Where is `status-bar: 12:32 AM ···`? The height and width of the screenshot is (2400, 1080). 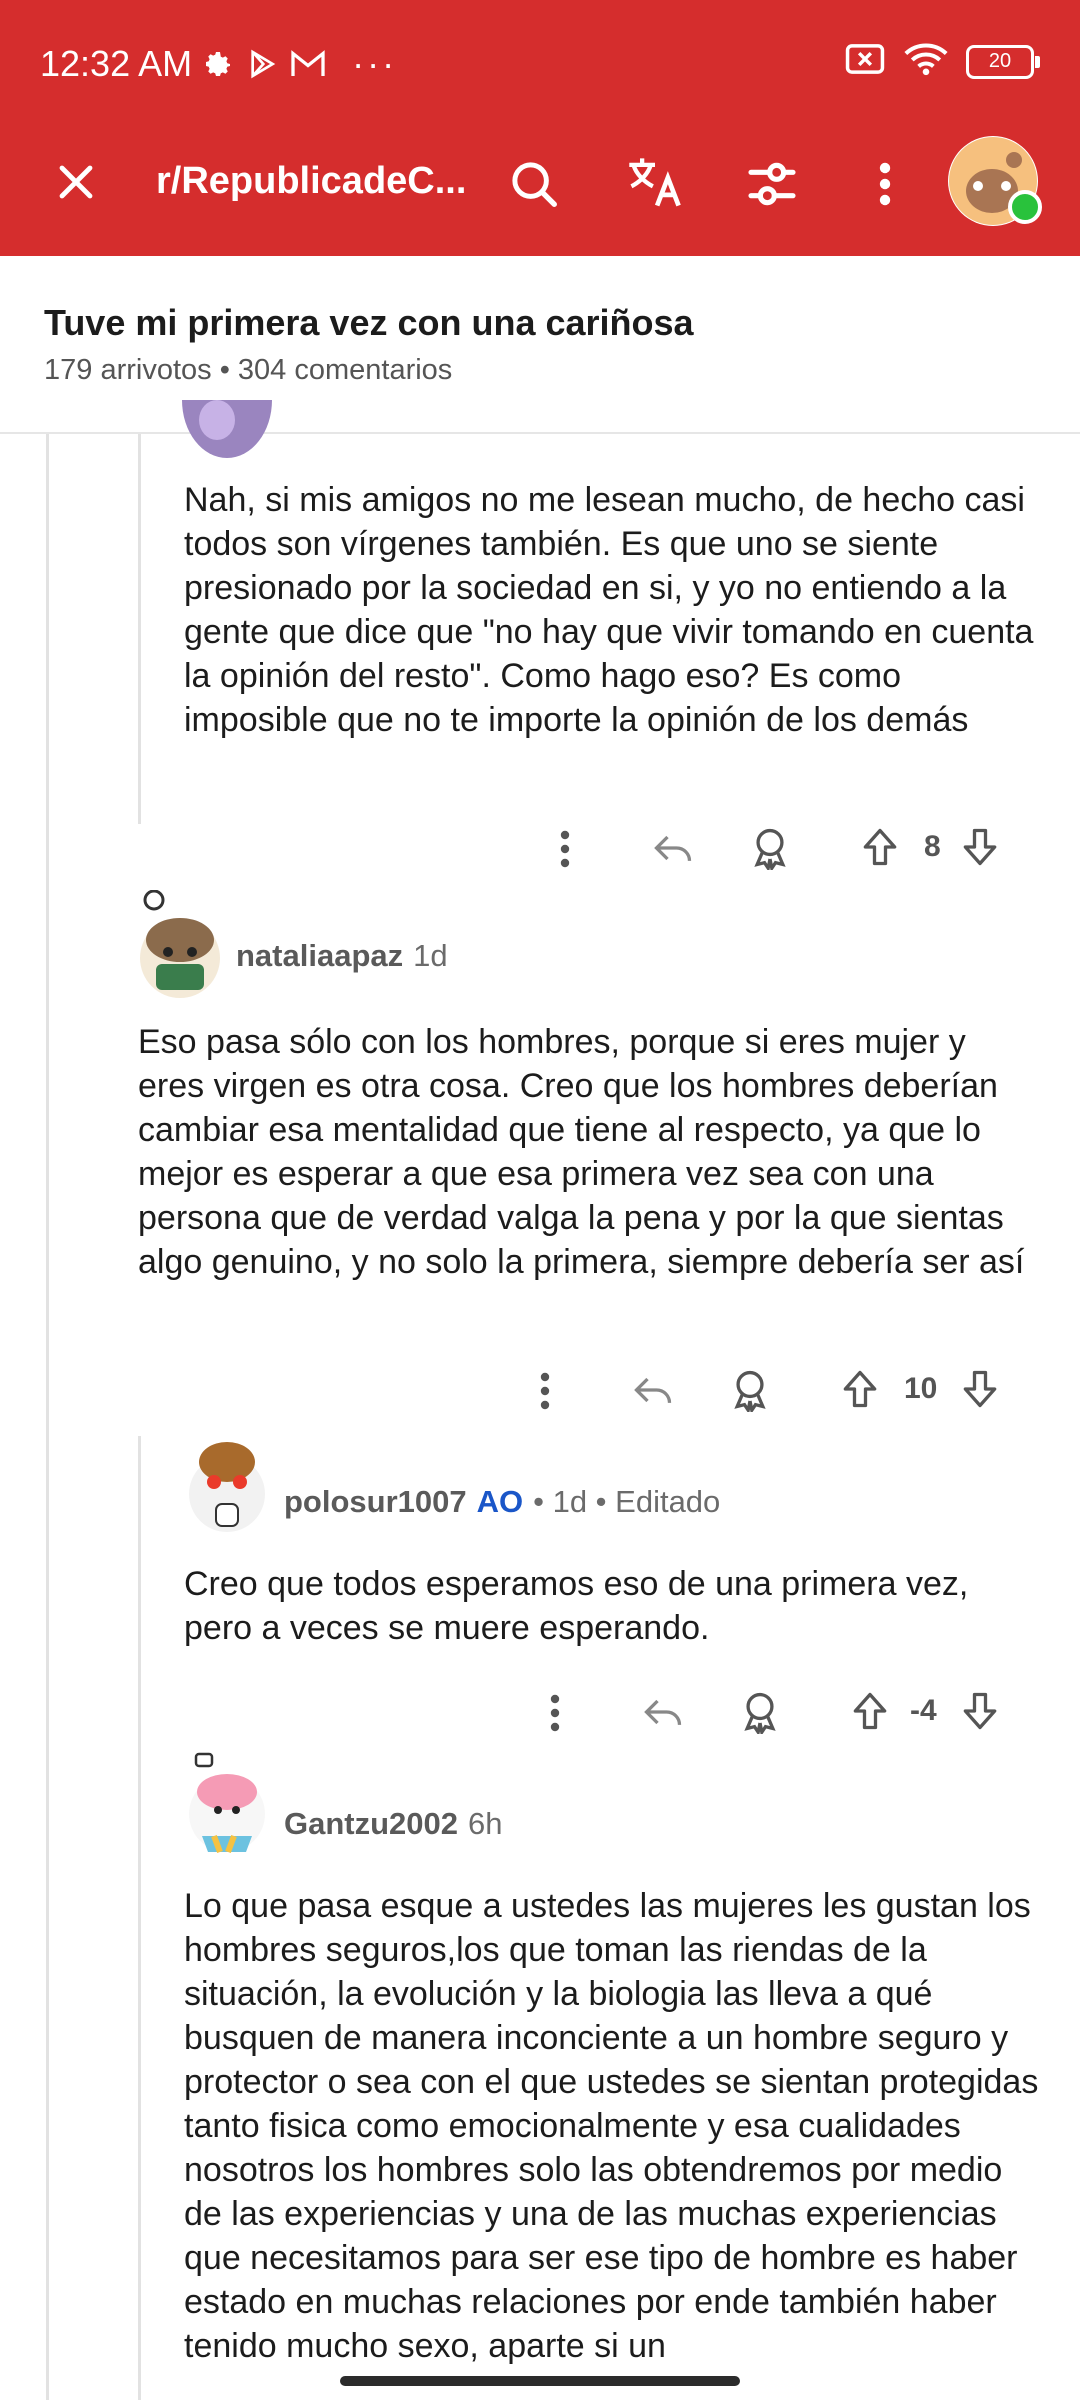 status-bar: 12:32 AM ··· is located at coordinates (218, 64).